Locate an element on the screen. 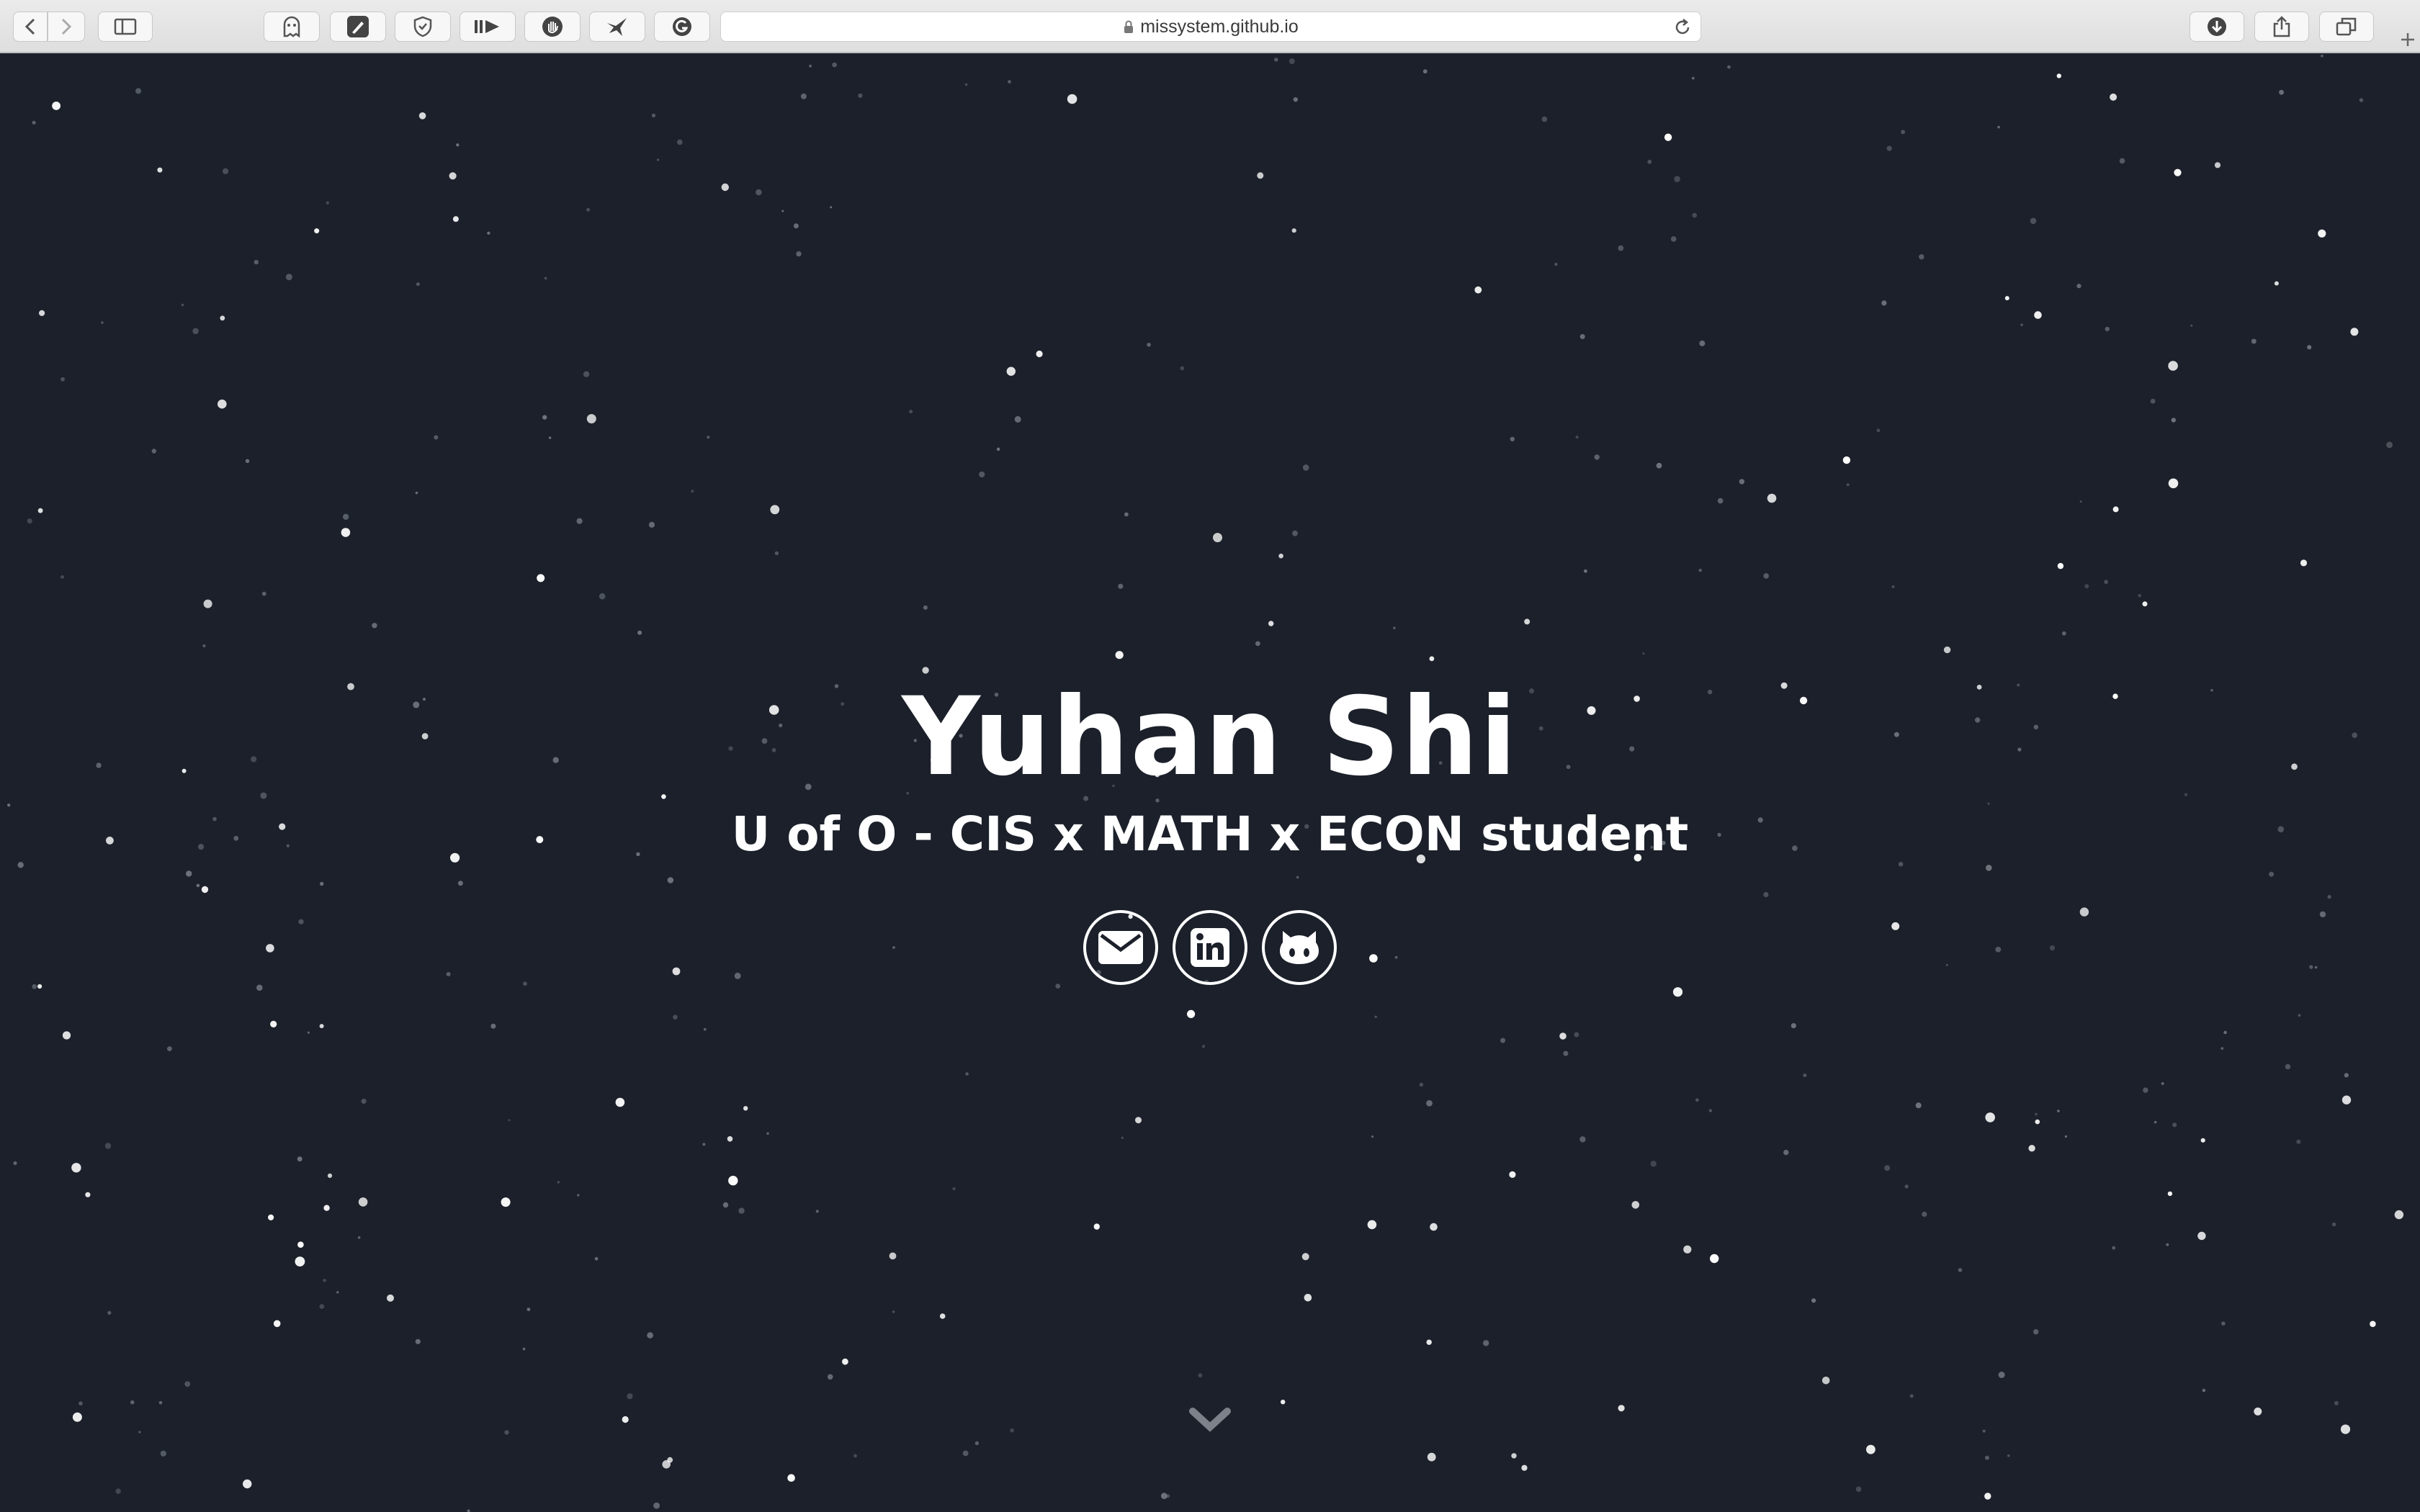 This screenshot has width=2420, height=1512. linkedin-link is located at coordinates (1210, 947).